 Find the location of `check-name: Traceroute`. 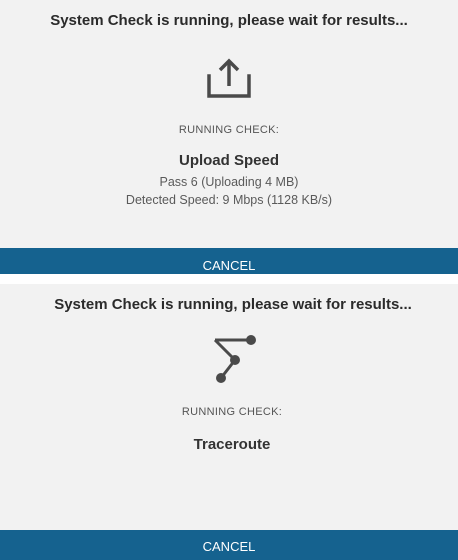

check-name: Traceroute is located at coordinates (232, 444).